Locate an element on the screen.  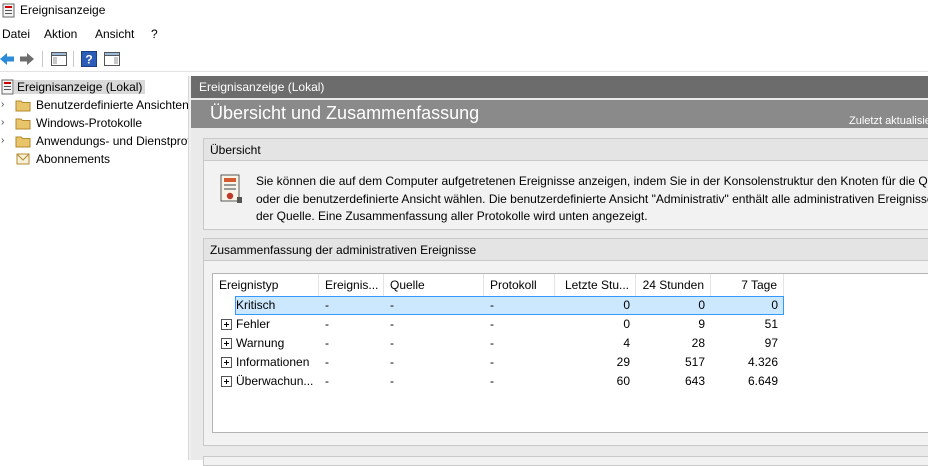
tree-item-abonnements: Abonnements is located at coordinates (94, 159).